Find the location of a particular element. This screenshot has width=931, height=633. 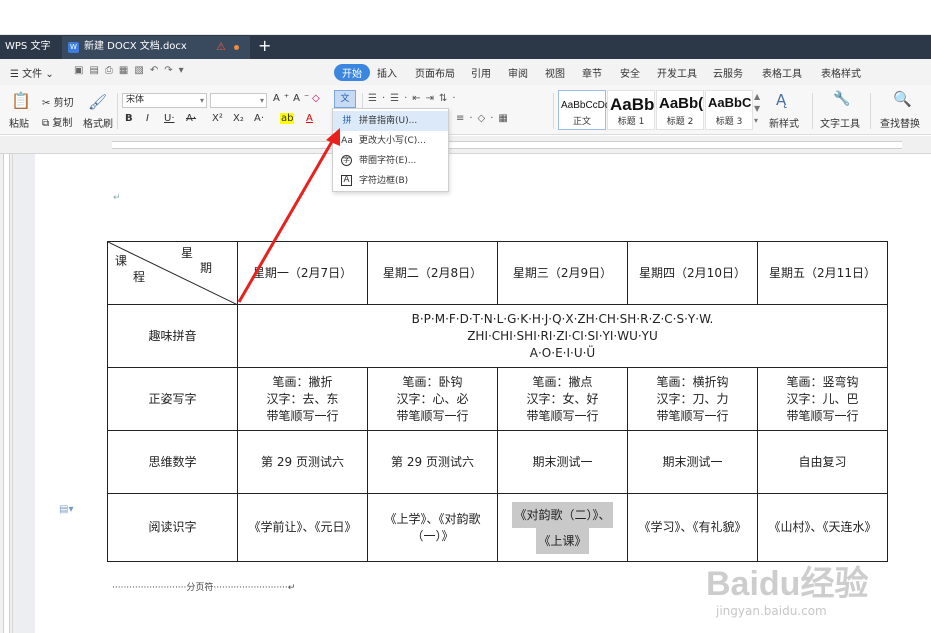

tab-security: 安全 is located at coordinates (630, 72).